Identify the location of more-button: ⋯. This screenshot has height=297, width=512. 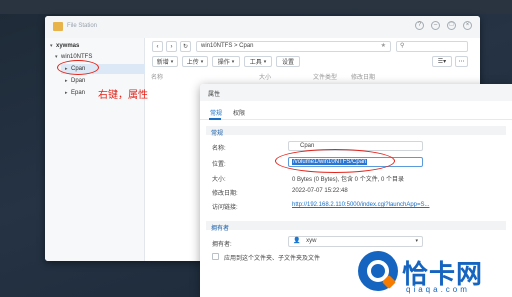
(461, 61).